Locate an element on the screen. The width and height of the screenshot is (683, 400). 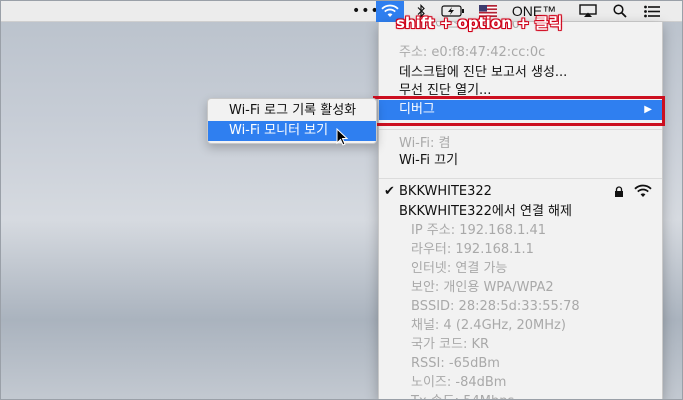
detail-noise: 노이즈: -84dBm is located at coordinates (459, 382).